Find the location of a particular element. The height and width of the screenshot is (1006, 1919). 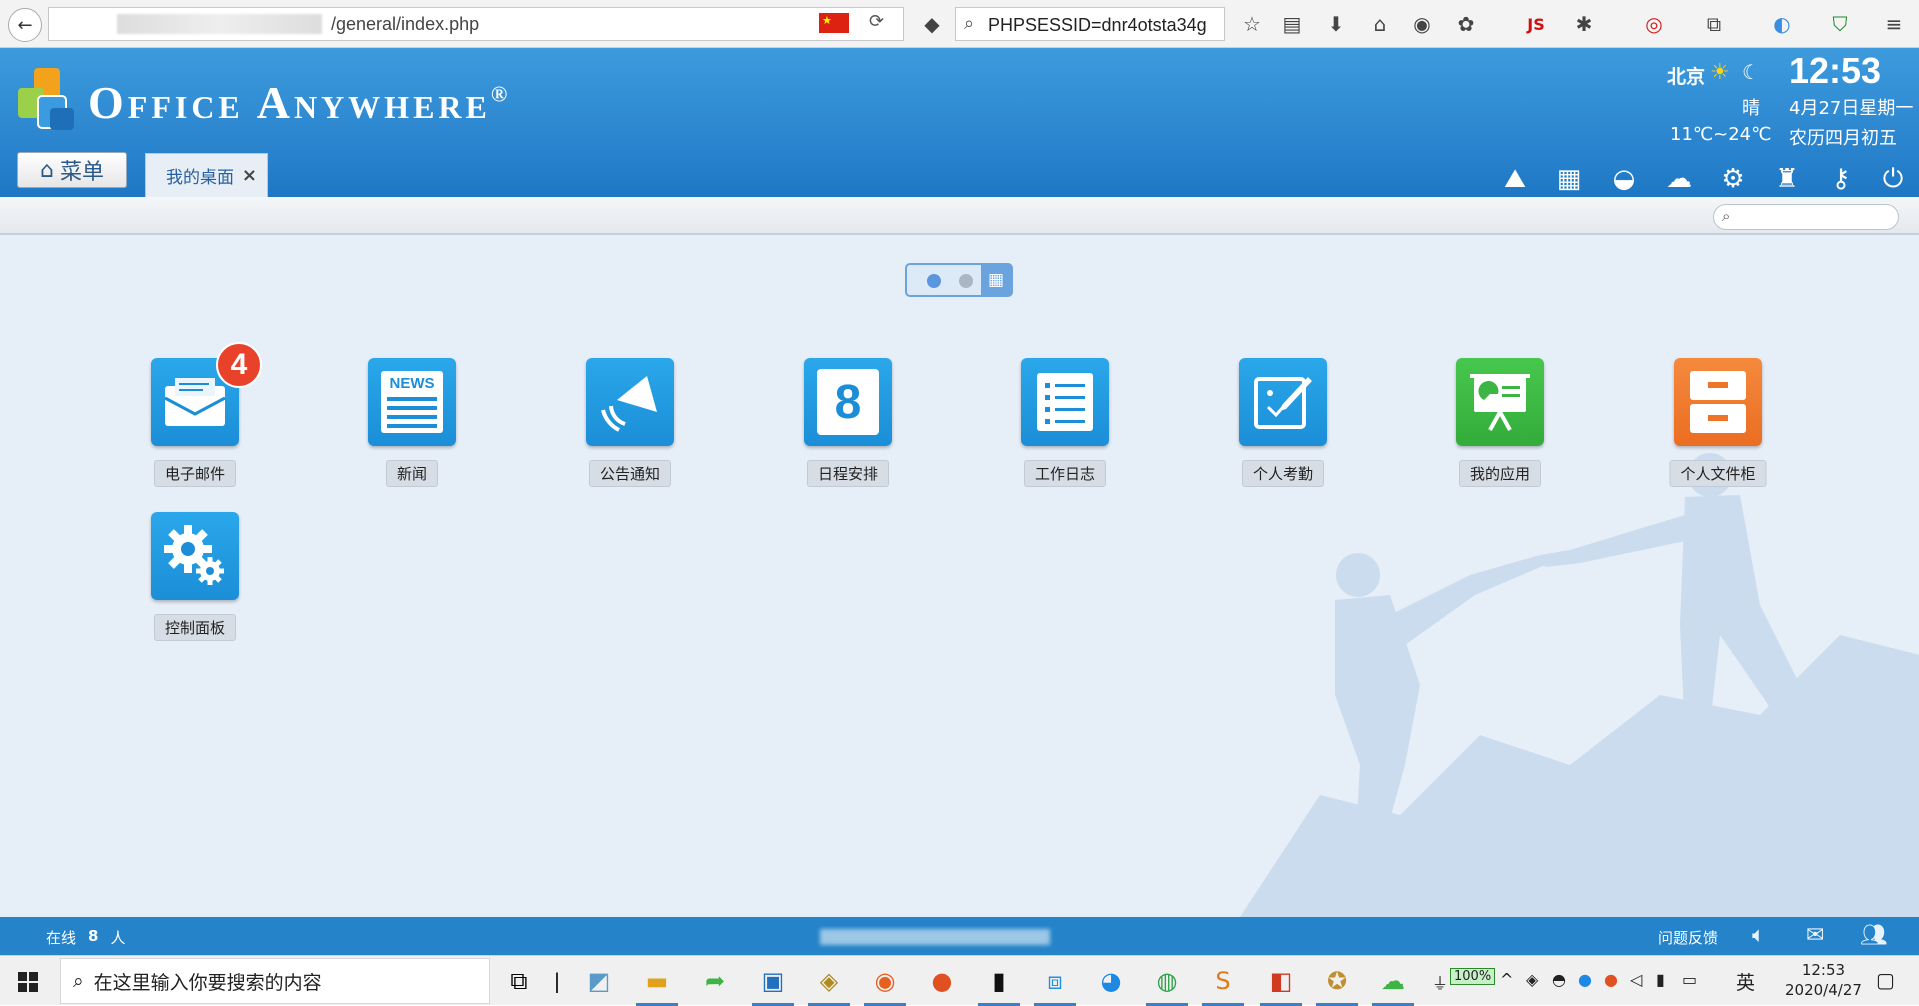

taskbar-search-input: ⌕ 在这里输入你要搜索的内容 is located at coordinates (275, 981).